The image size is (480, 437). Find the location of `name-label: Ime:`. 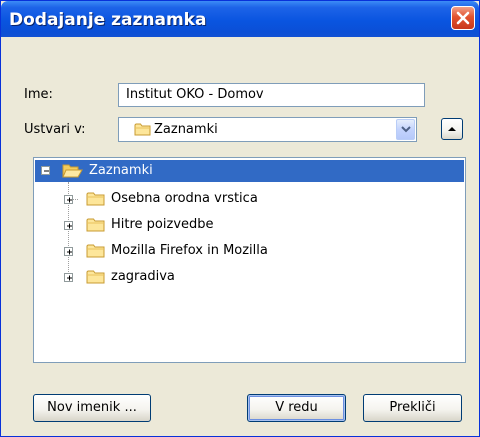

name-label: Ime: is located at coordinates (38, 94).